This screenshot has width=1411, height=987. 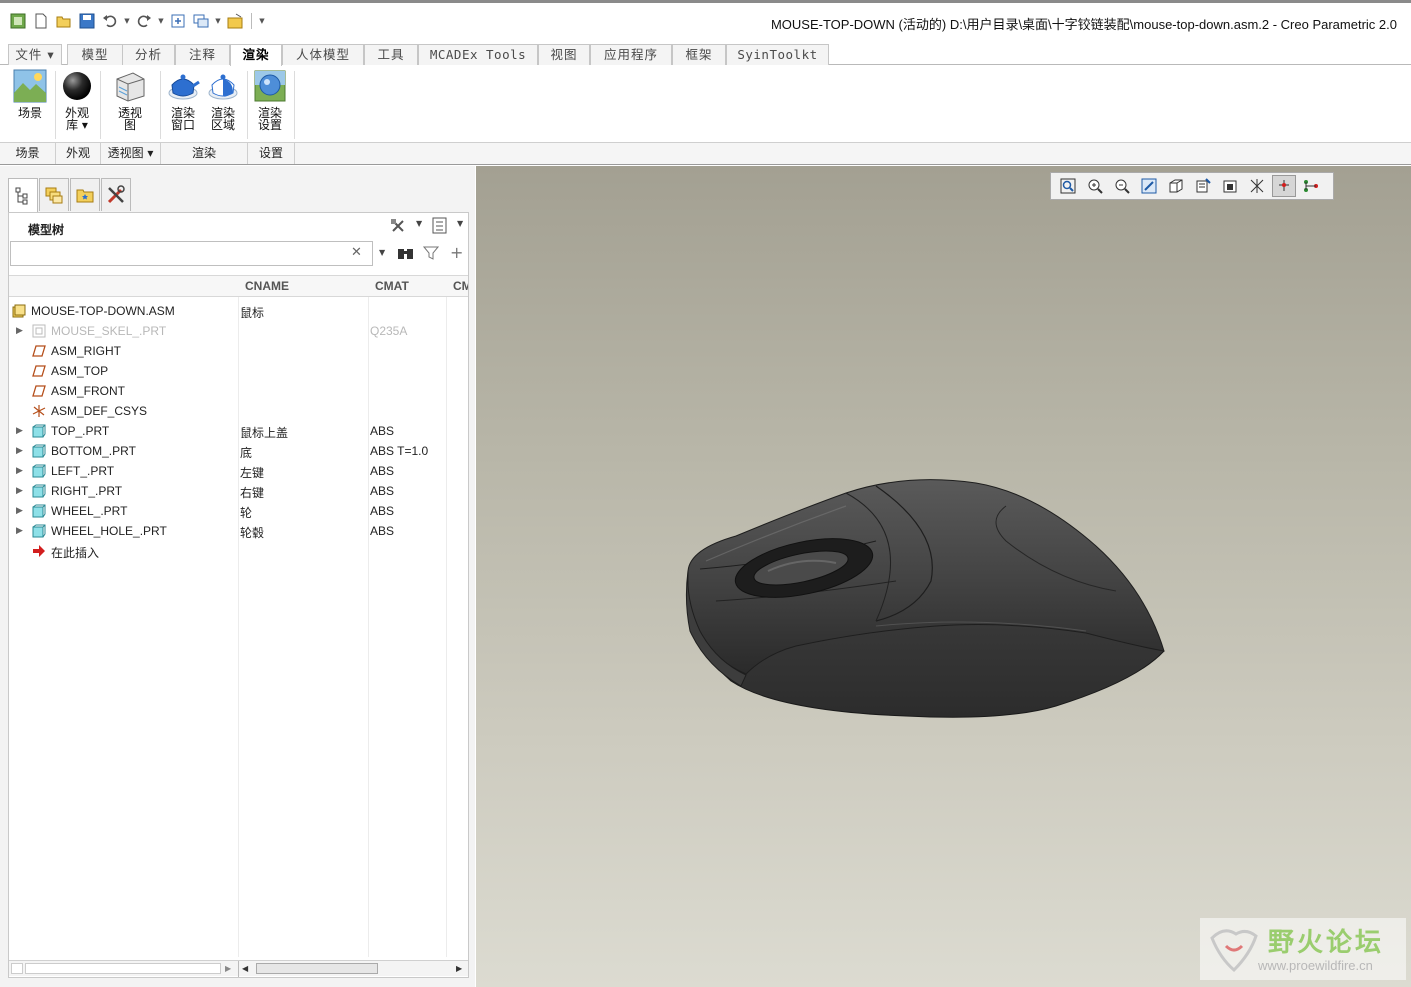 I want to click on add-column-icon: +, so click(x=456, y=252).